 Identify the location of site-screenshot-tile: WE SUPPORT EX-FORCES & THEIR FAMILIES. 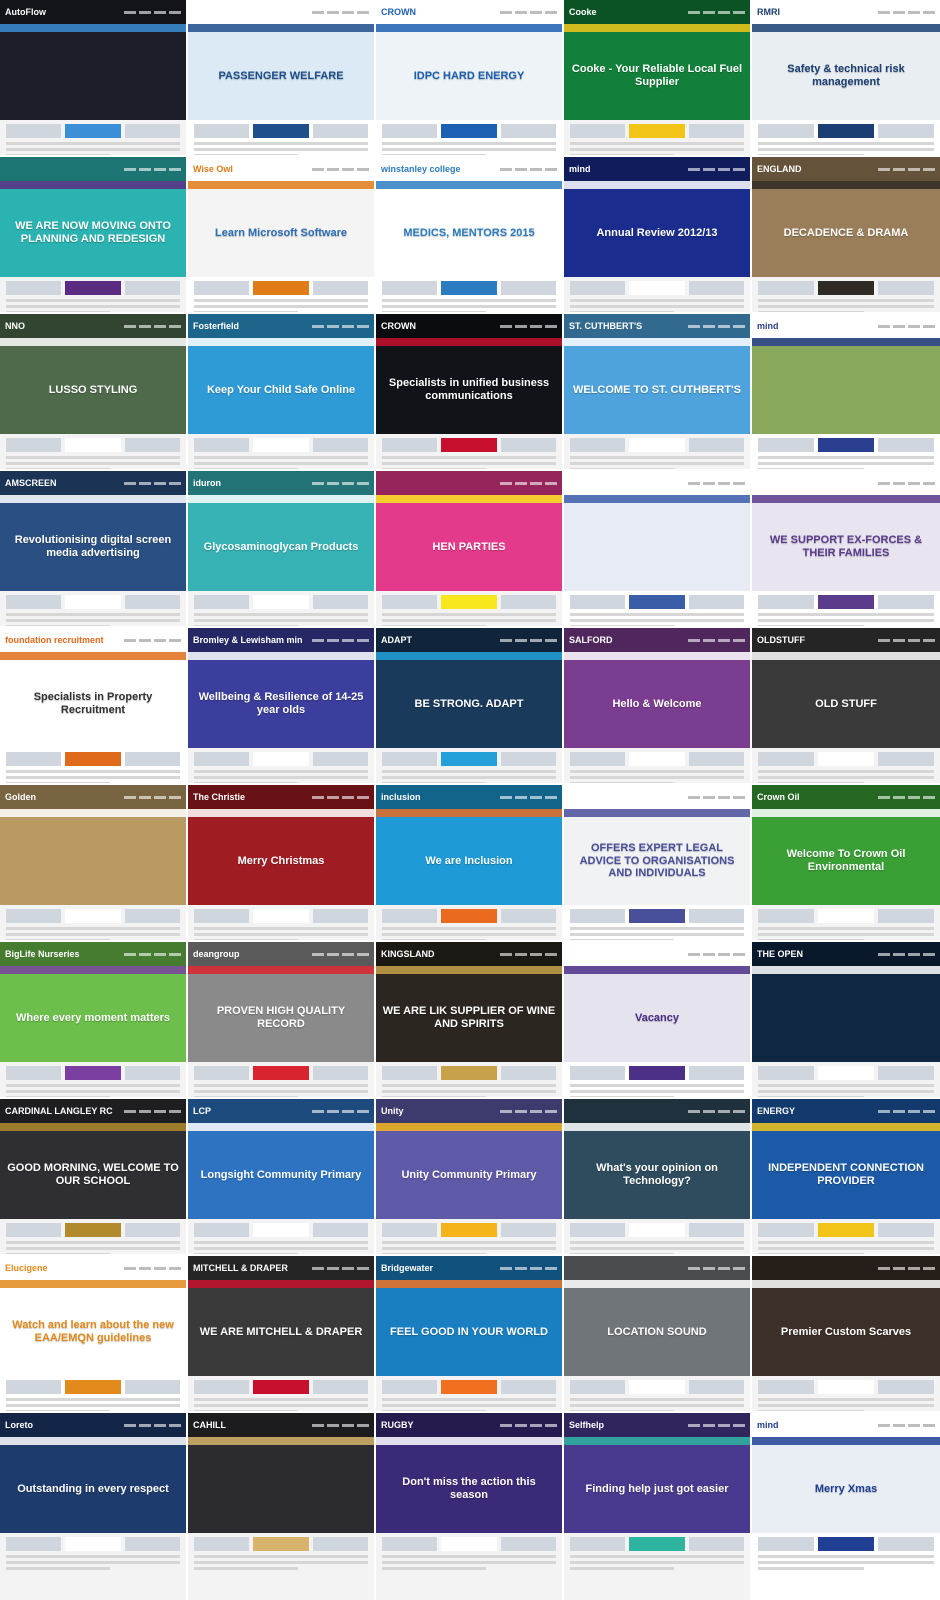
(846, 548).